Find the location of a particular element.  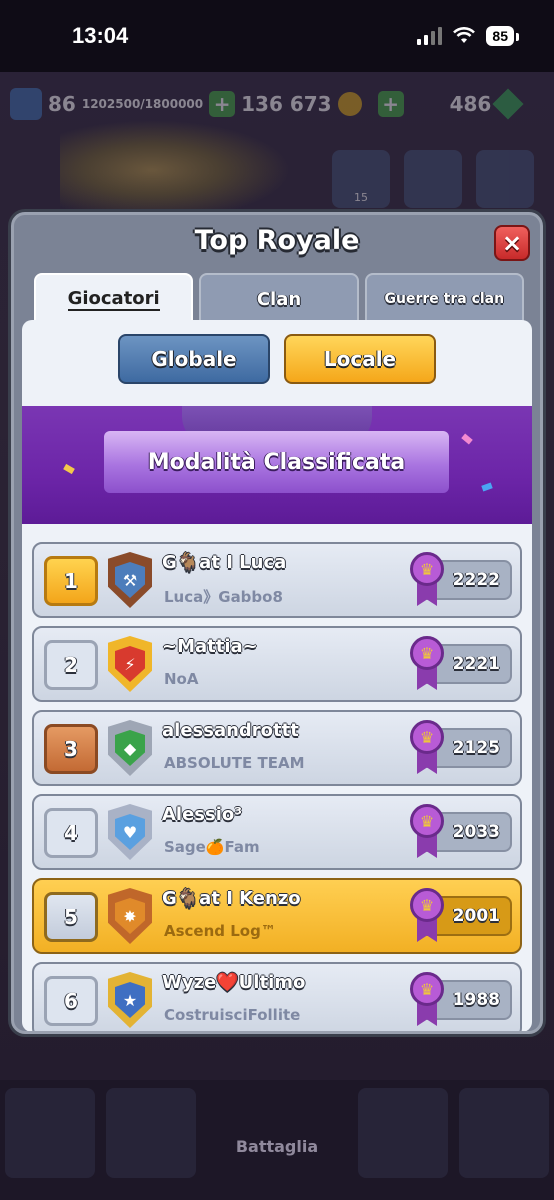

clan-badge: ⚡ is located at coordinates (130, 664).